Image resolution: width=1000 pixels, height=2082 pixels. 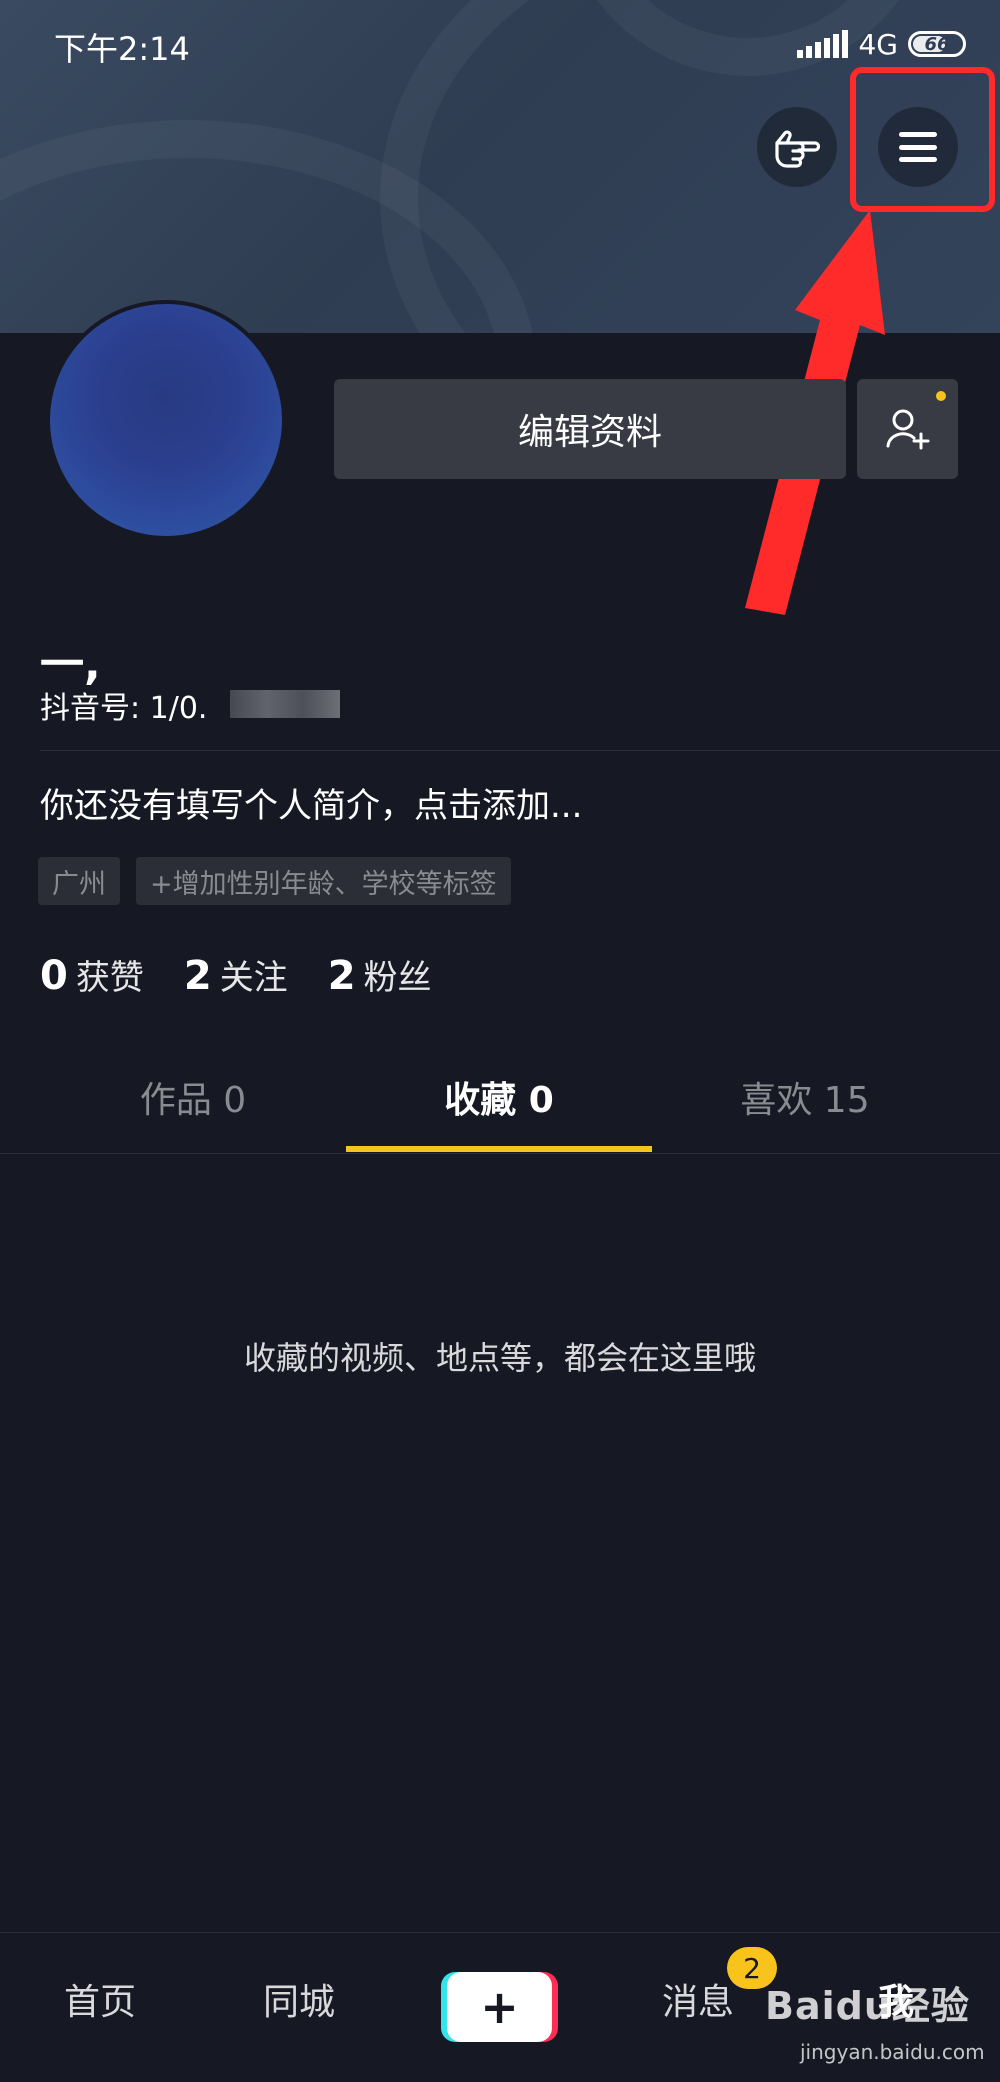 I want to click on stat-likes: 0 获赞, so click(x=92, y=974).